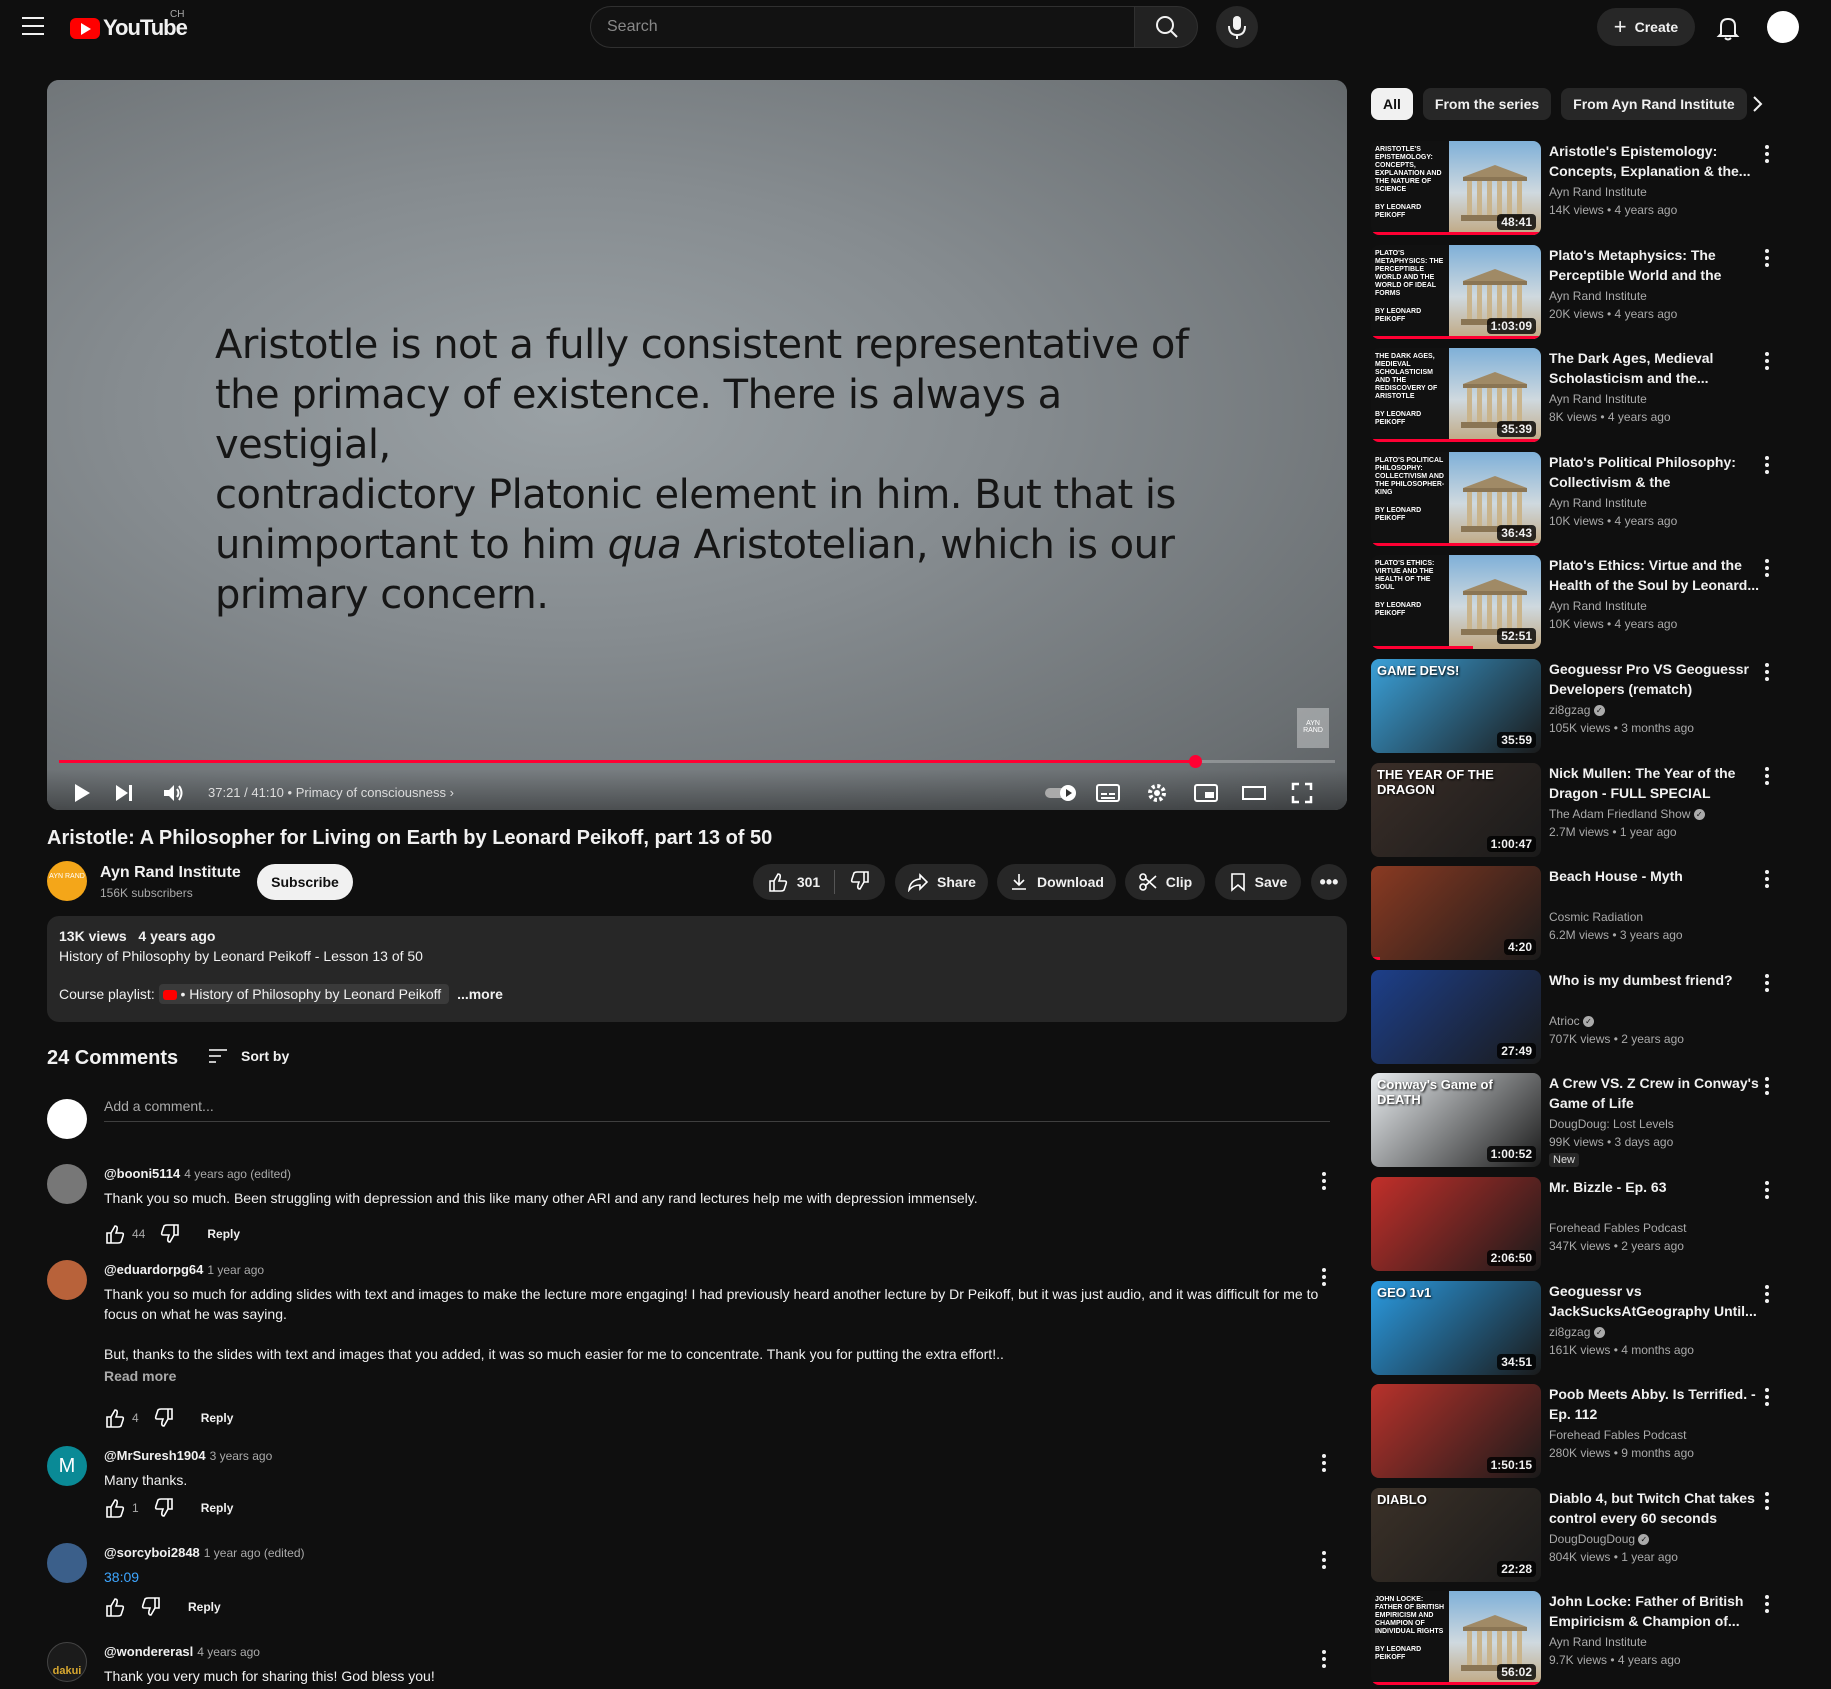  What do you see at coordinates (1611, 1124) in the screenshot?
I see `recommended-channel: DougDoug: Lost Levels` at bounding box center [1611, 1124].